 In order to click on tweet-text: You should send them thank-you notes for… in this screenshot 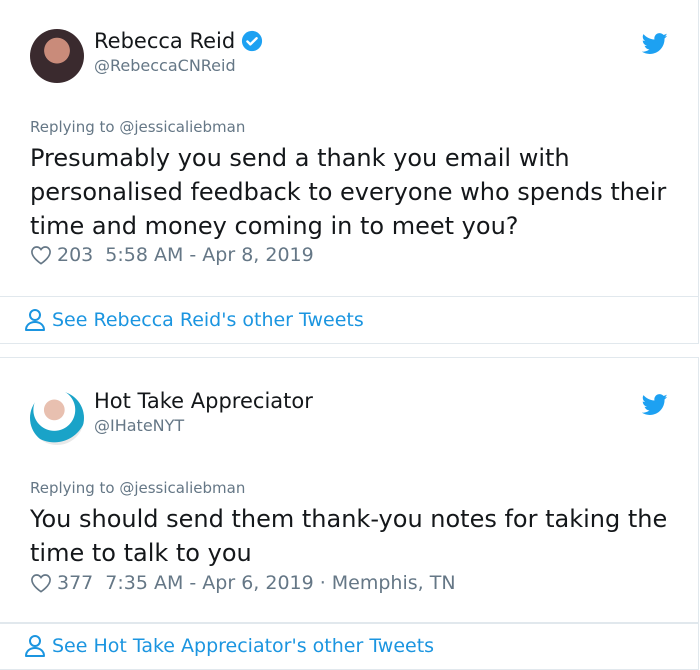, I will do `click(349, 536)`.